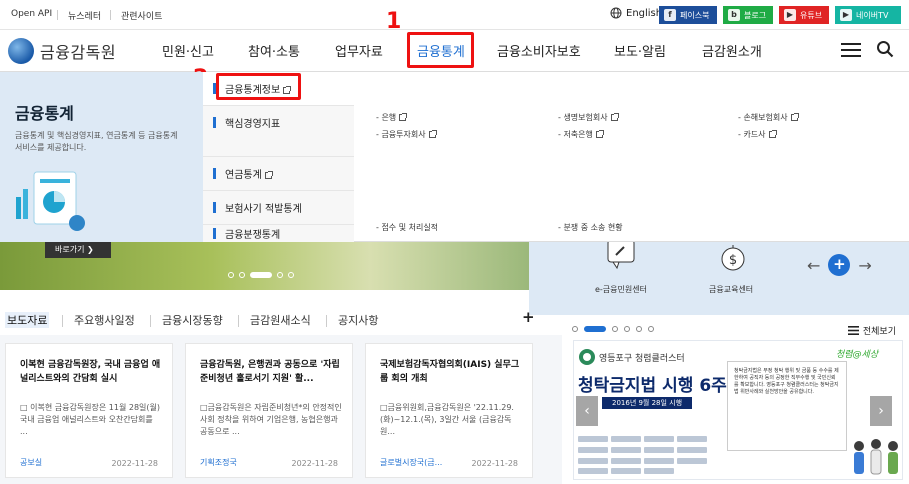 The height and width of the screenshot is (484, 909). Describe the element at coordinates (621, 289) in the screenshot. I see `service-label: e-금융민원센터` at that location.